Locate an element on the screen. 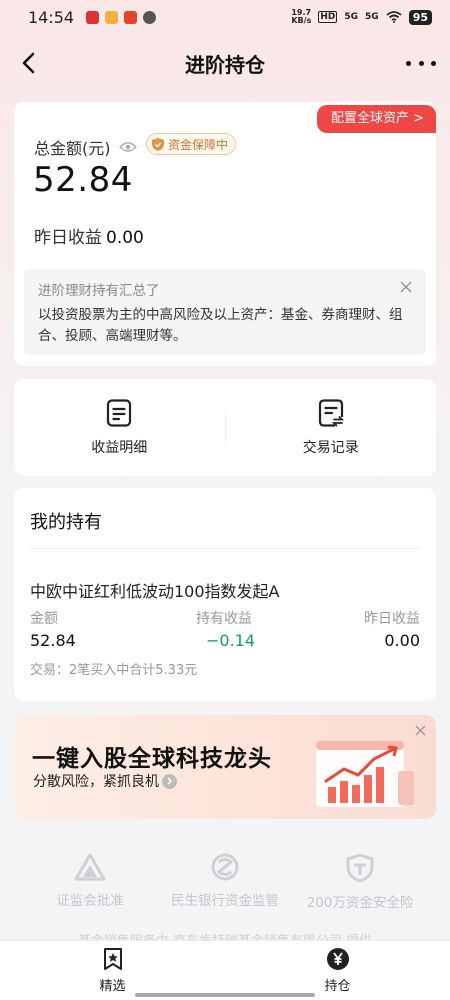  shopping-app-icon is located at coordinates (112, 17).